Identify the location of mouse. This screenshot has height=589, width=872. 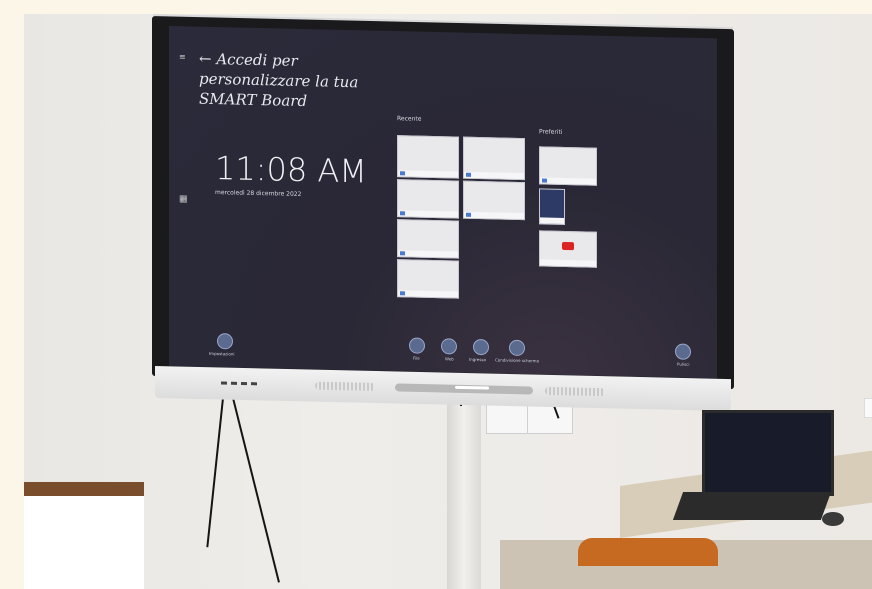
(833, 519).